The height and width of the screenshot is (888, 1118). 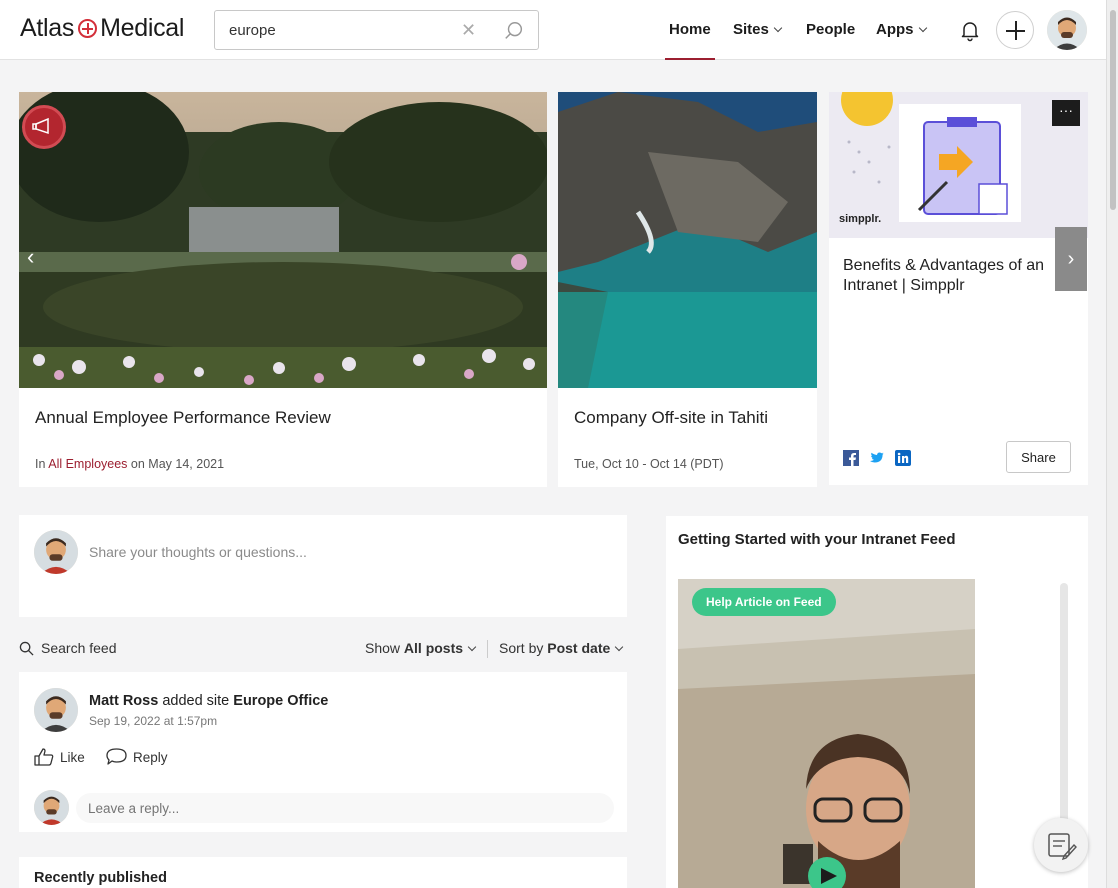 What do you see at coordinates (196, 701) in the screenshot?
I see `post-action: added site` at bounding box center [196, 701].